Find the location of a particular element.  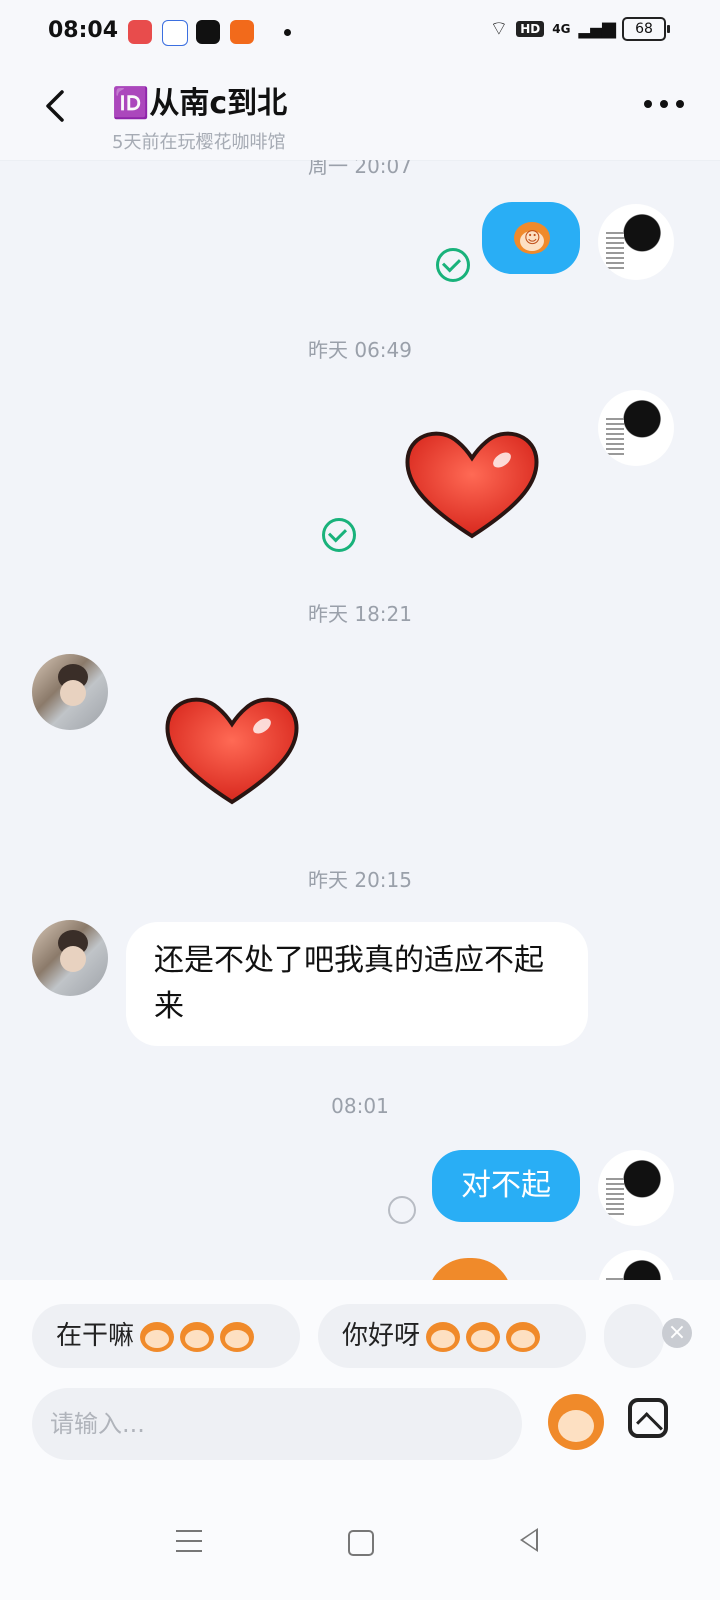

home-icon is located at coordinates (361, 1543).